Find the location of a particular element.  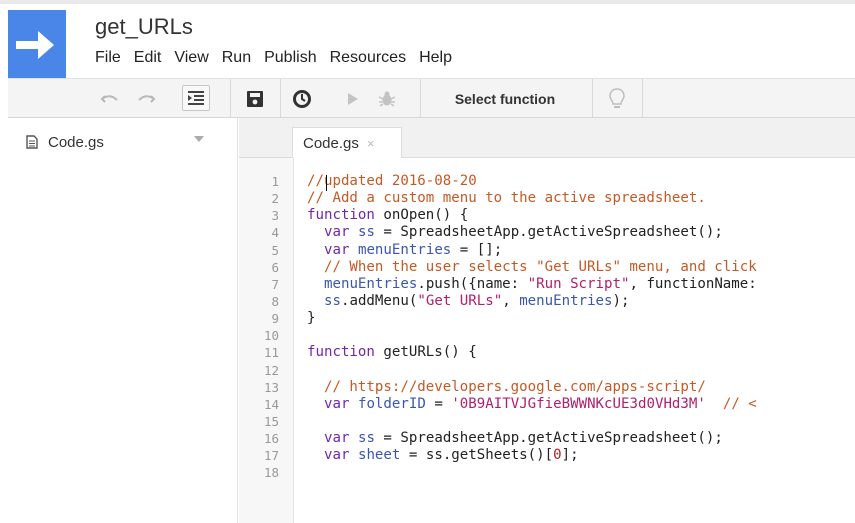

select-function-dropdown: Select function is located at coordinates (505, 98).